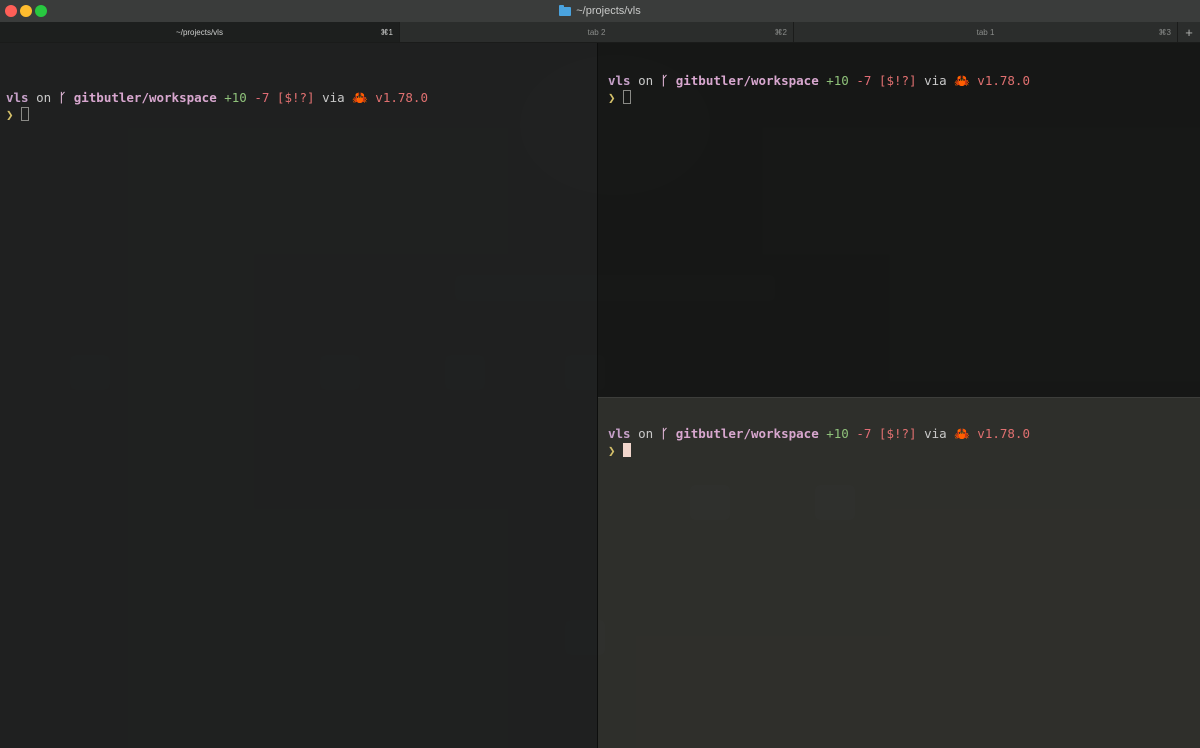 Image resolution: width=1200 pixels, height=748 pixels. Describe the element at coordinates (386, 32) in the screenshot. I see `tab-shortcut: ⌘1` at that location.